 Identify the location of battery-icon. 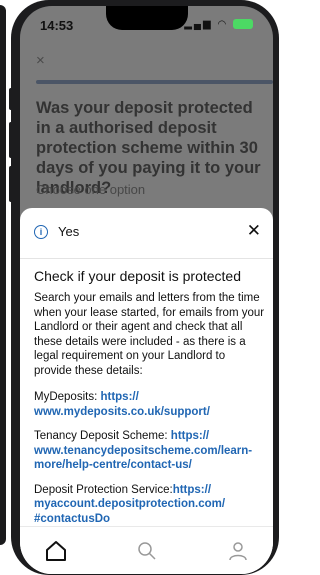
(243, 24).